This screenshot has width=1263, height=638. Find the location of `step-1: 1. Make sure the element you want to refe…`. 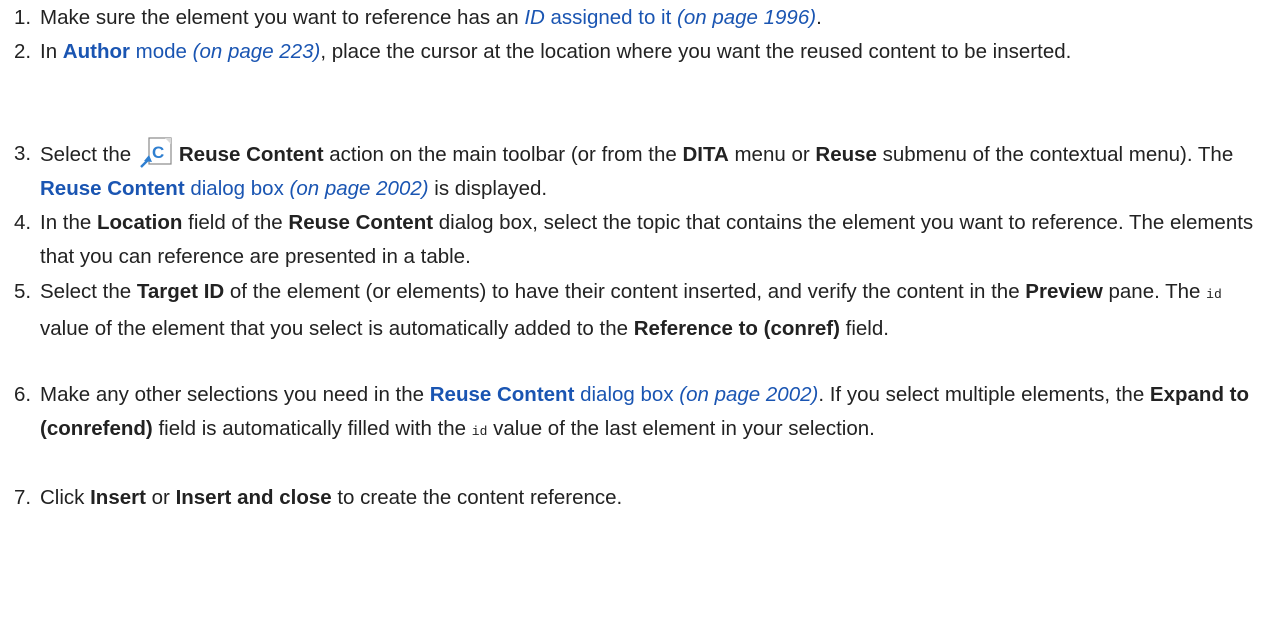

step-1: 1. Make sure the element you want to refe… is located at coordinates (638, 18).